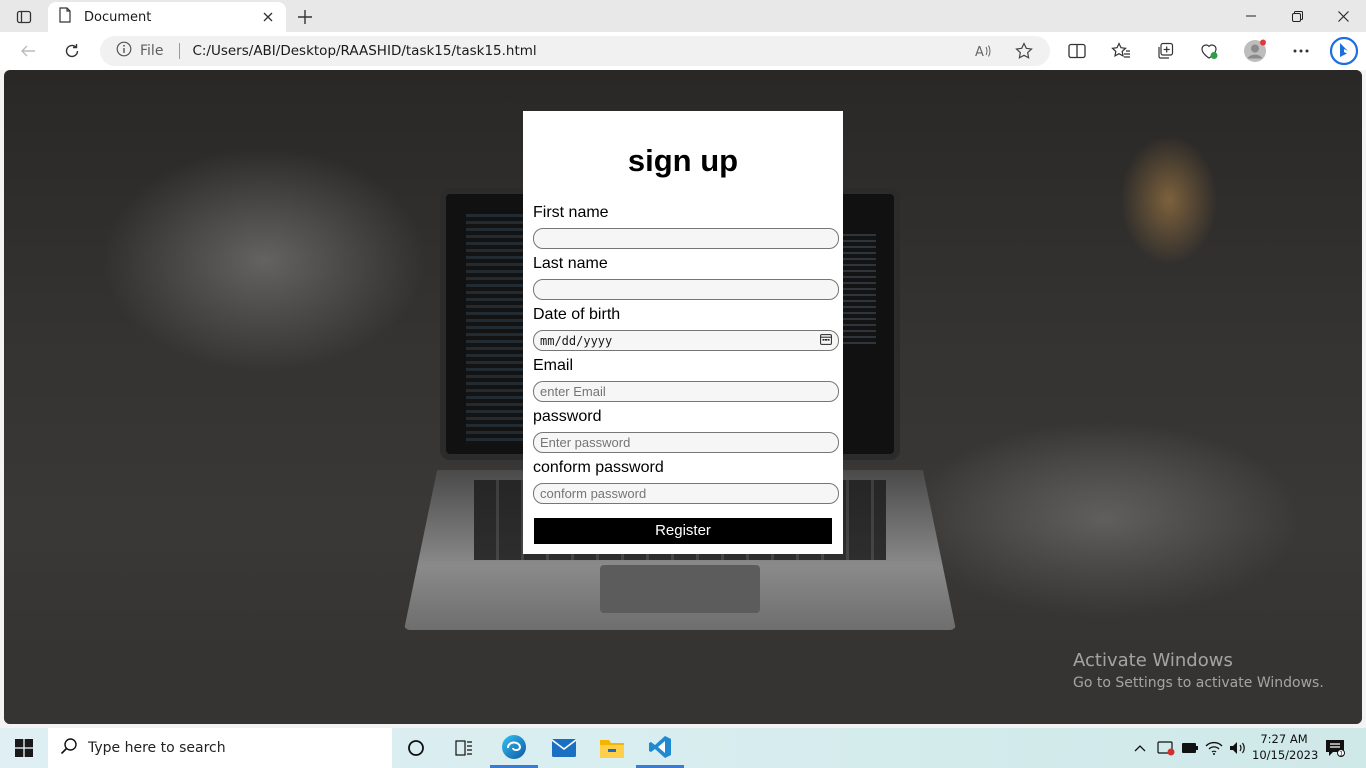 The height and width of the screenshot is (768, 1366). I want to click on taskbar: Type here to search 7:27 AM 10/15/2023 1, so click(683, 748).